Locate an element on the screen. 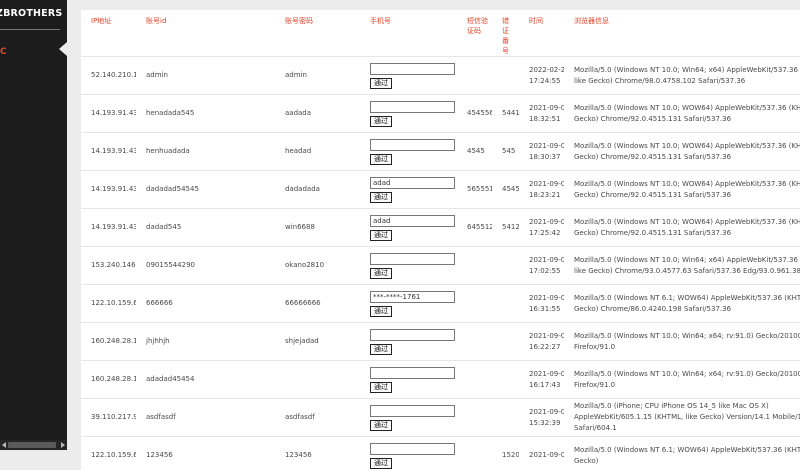 The image size is (800, 470). header-col-sms-code: 短信验证码 is located at coordinates (474, 33).